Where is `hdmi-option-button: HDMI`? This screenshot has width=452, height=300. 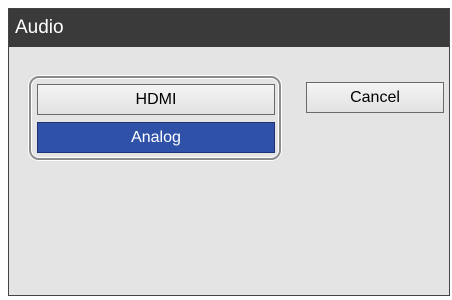
hdmi-option-button: HDMI is located at coordinates (156, 99).